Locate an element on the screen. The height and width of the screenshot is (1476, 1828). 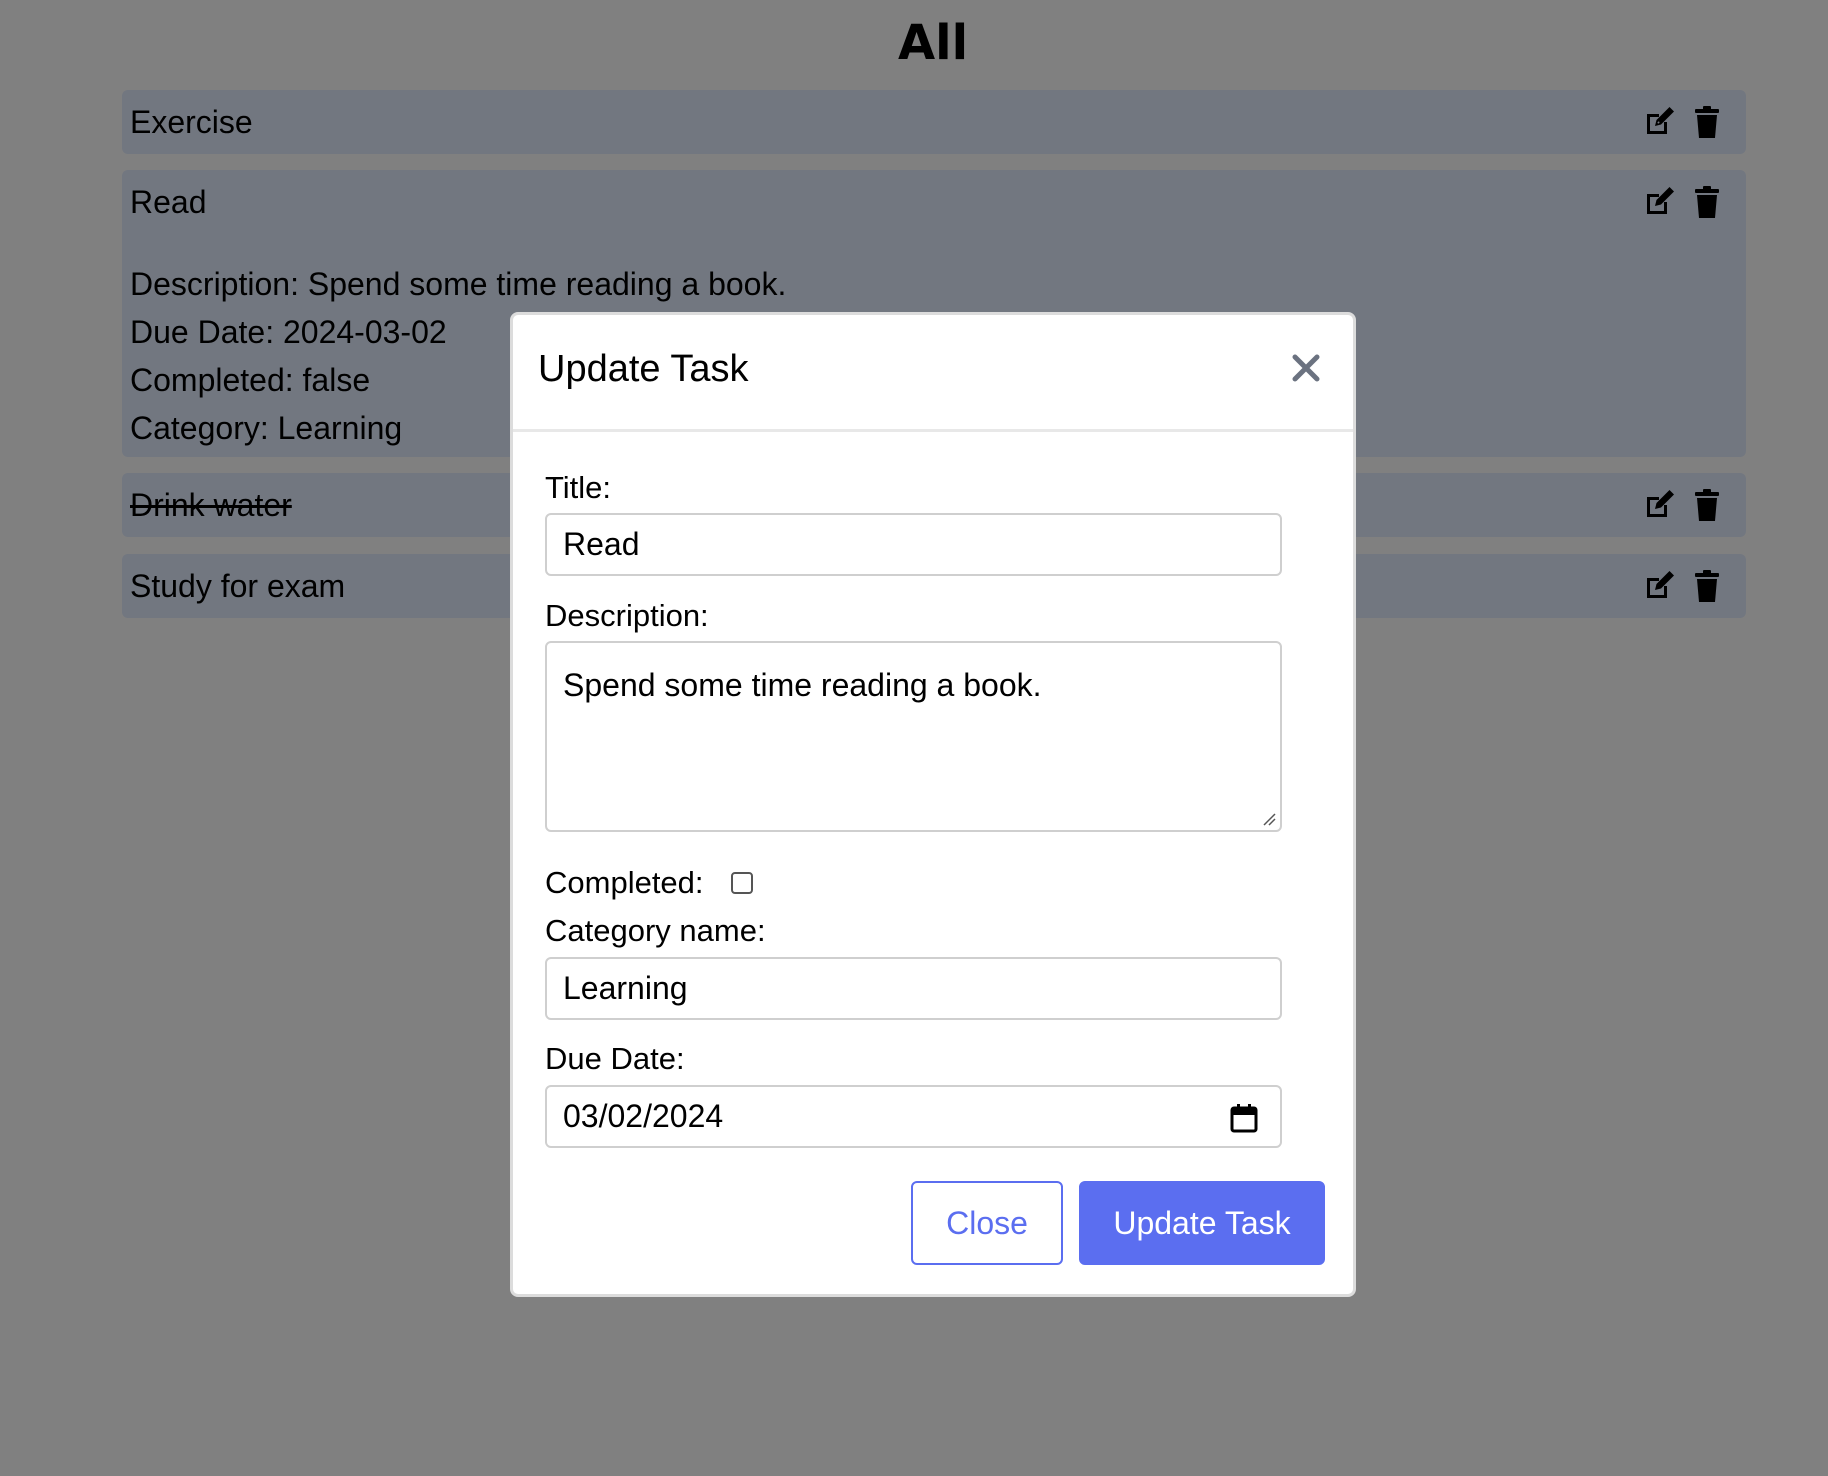
task-title: Study for exam is located at coordinates (238, 586).